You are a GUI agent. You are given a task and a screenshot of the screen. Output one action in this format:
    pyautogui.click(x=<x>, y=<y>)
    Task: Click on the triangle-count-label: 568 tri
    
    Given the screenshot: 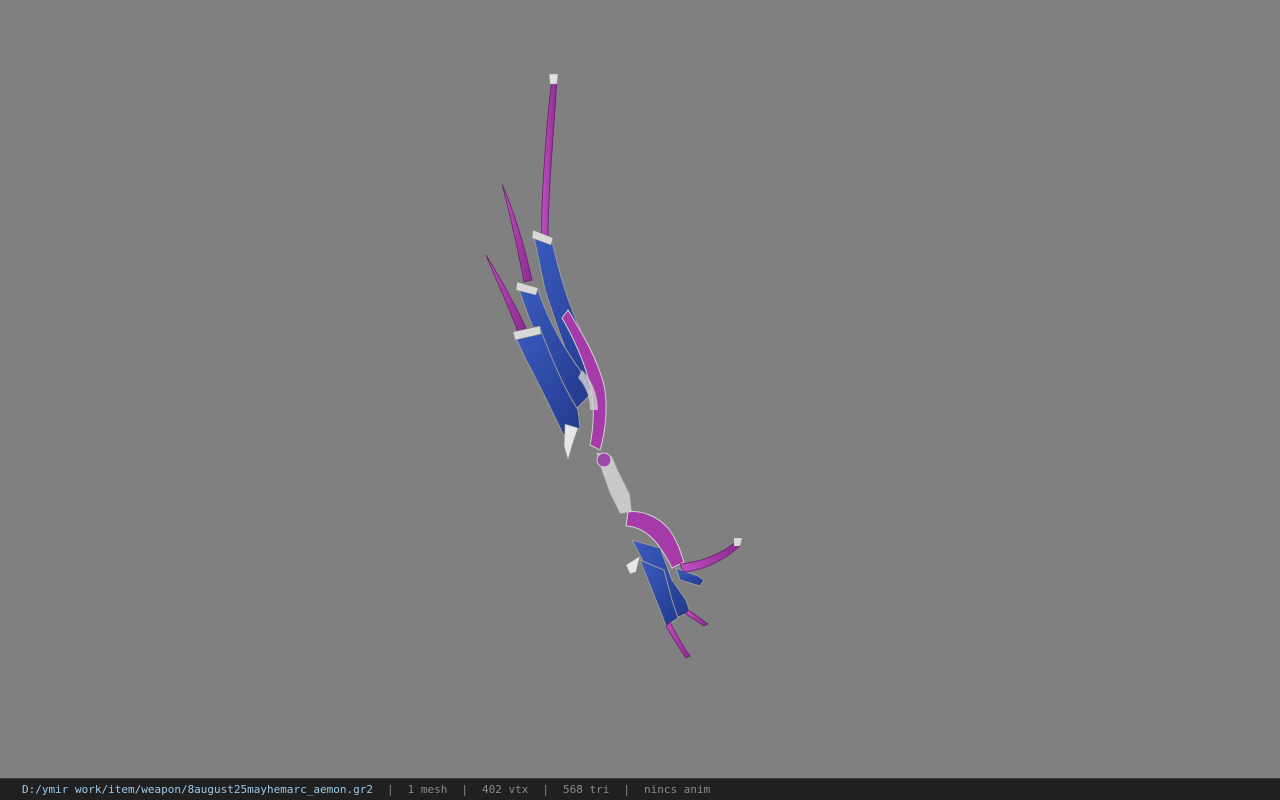 What is the action you would take?
    pyautogui.click(x=586, y=789)
    